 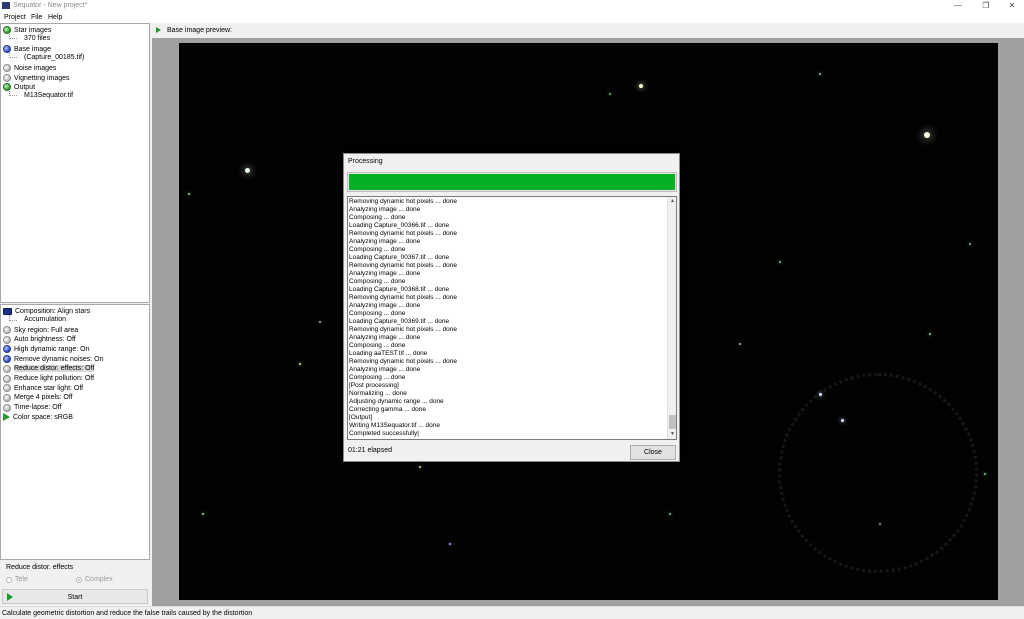 What do you see at coordinates (7, 30) in the screenshot?
I see `green-ball-icon` at bounding box center [7, 30].